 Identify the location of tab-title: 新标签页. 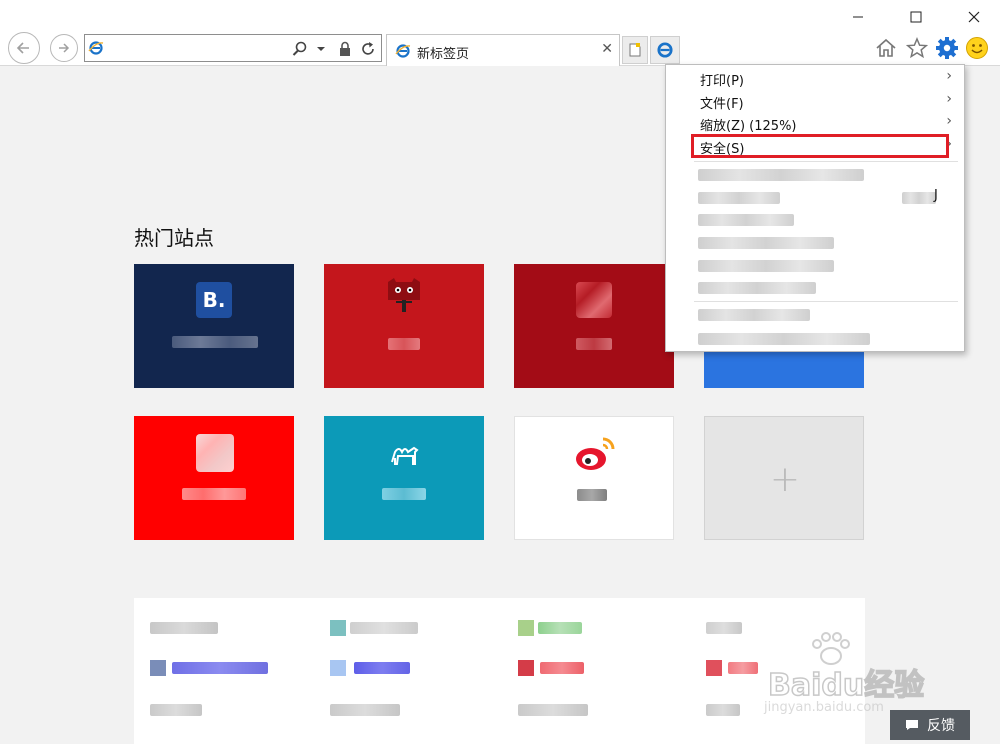
(443, 54).